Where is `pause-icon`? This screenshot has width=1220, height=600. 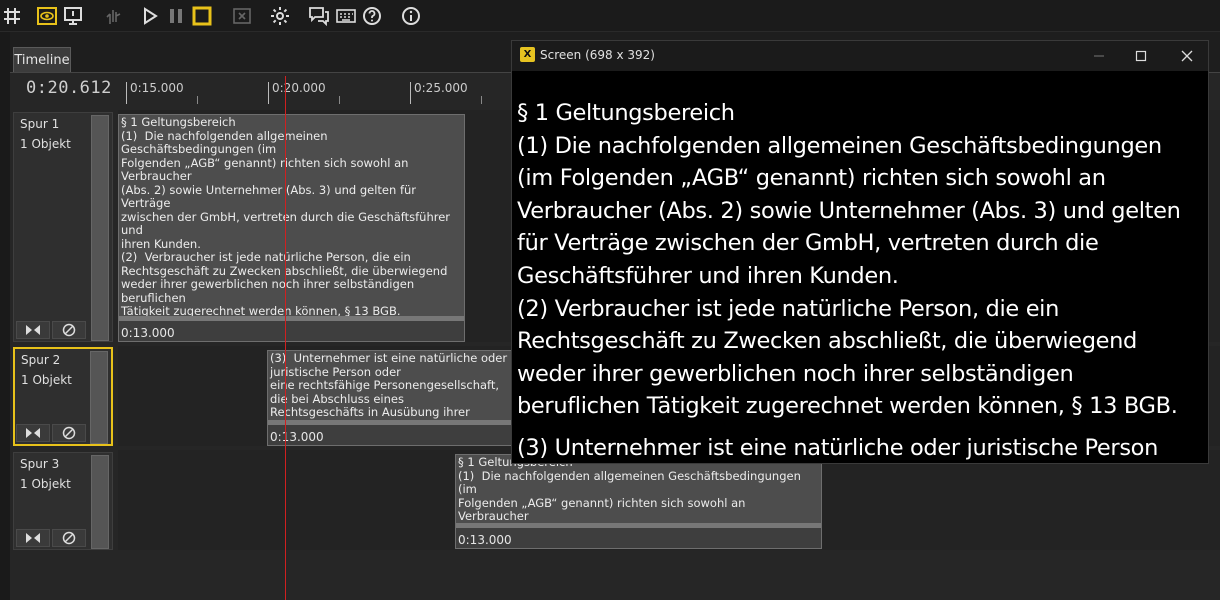 pause-icon is located at coordinates (176, 16).